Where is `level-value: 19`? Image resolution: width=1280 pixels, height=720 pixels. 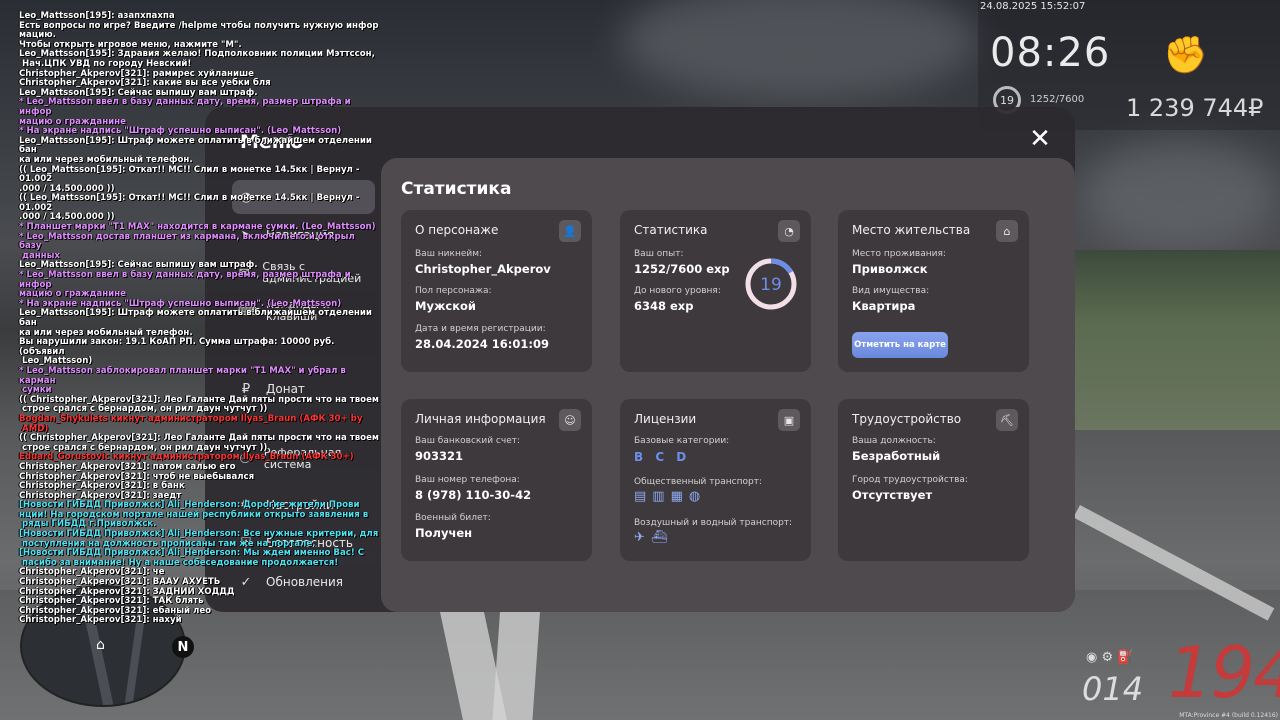 level-value: 19 is located at coordinates (771, 285).